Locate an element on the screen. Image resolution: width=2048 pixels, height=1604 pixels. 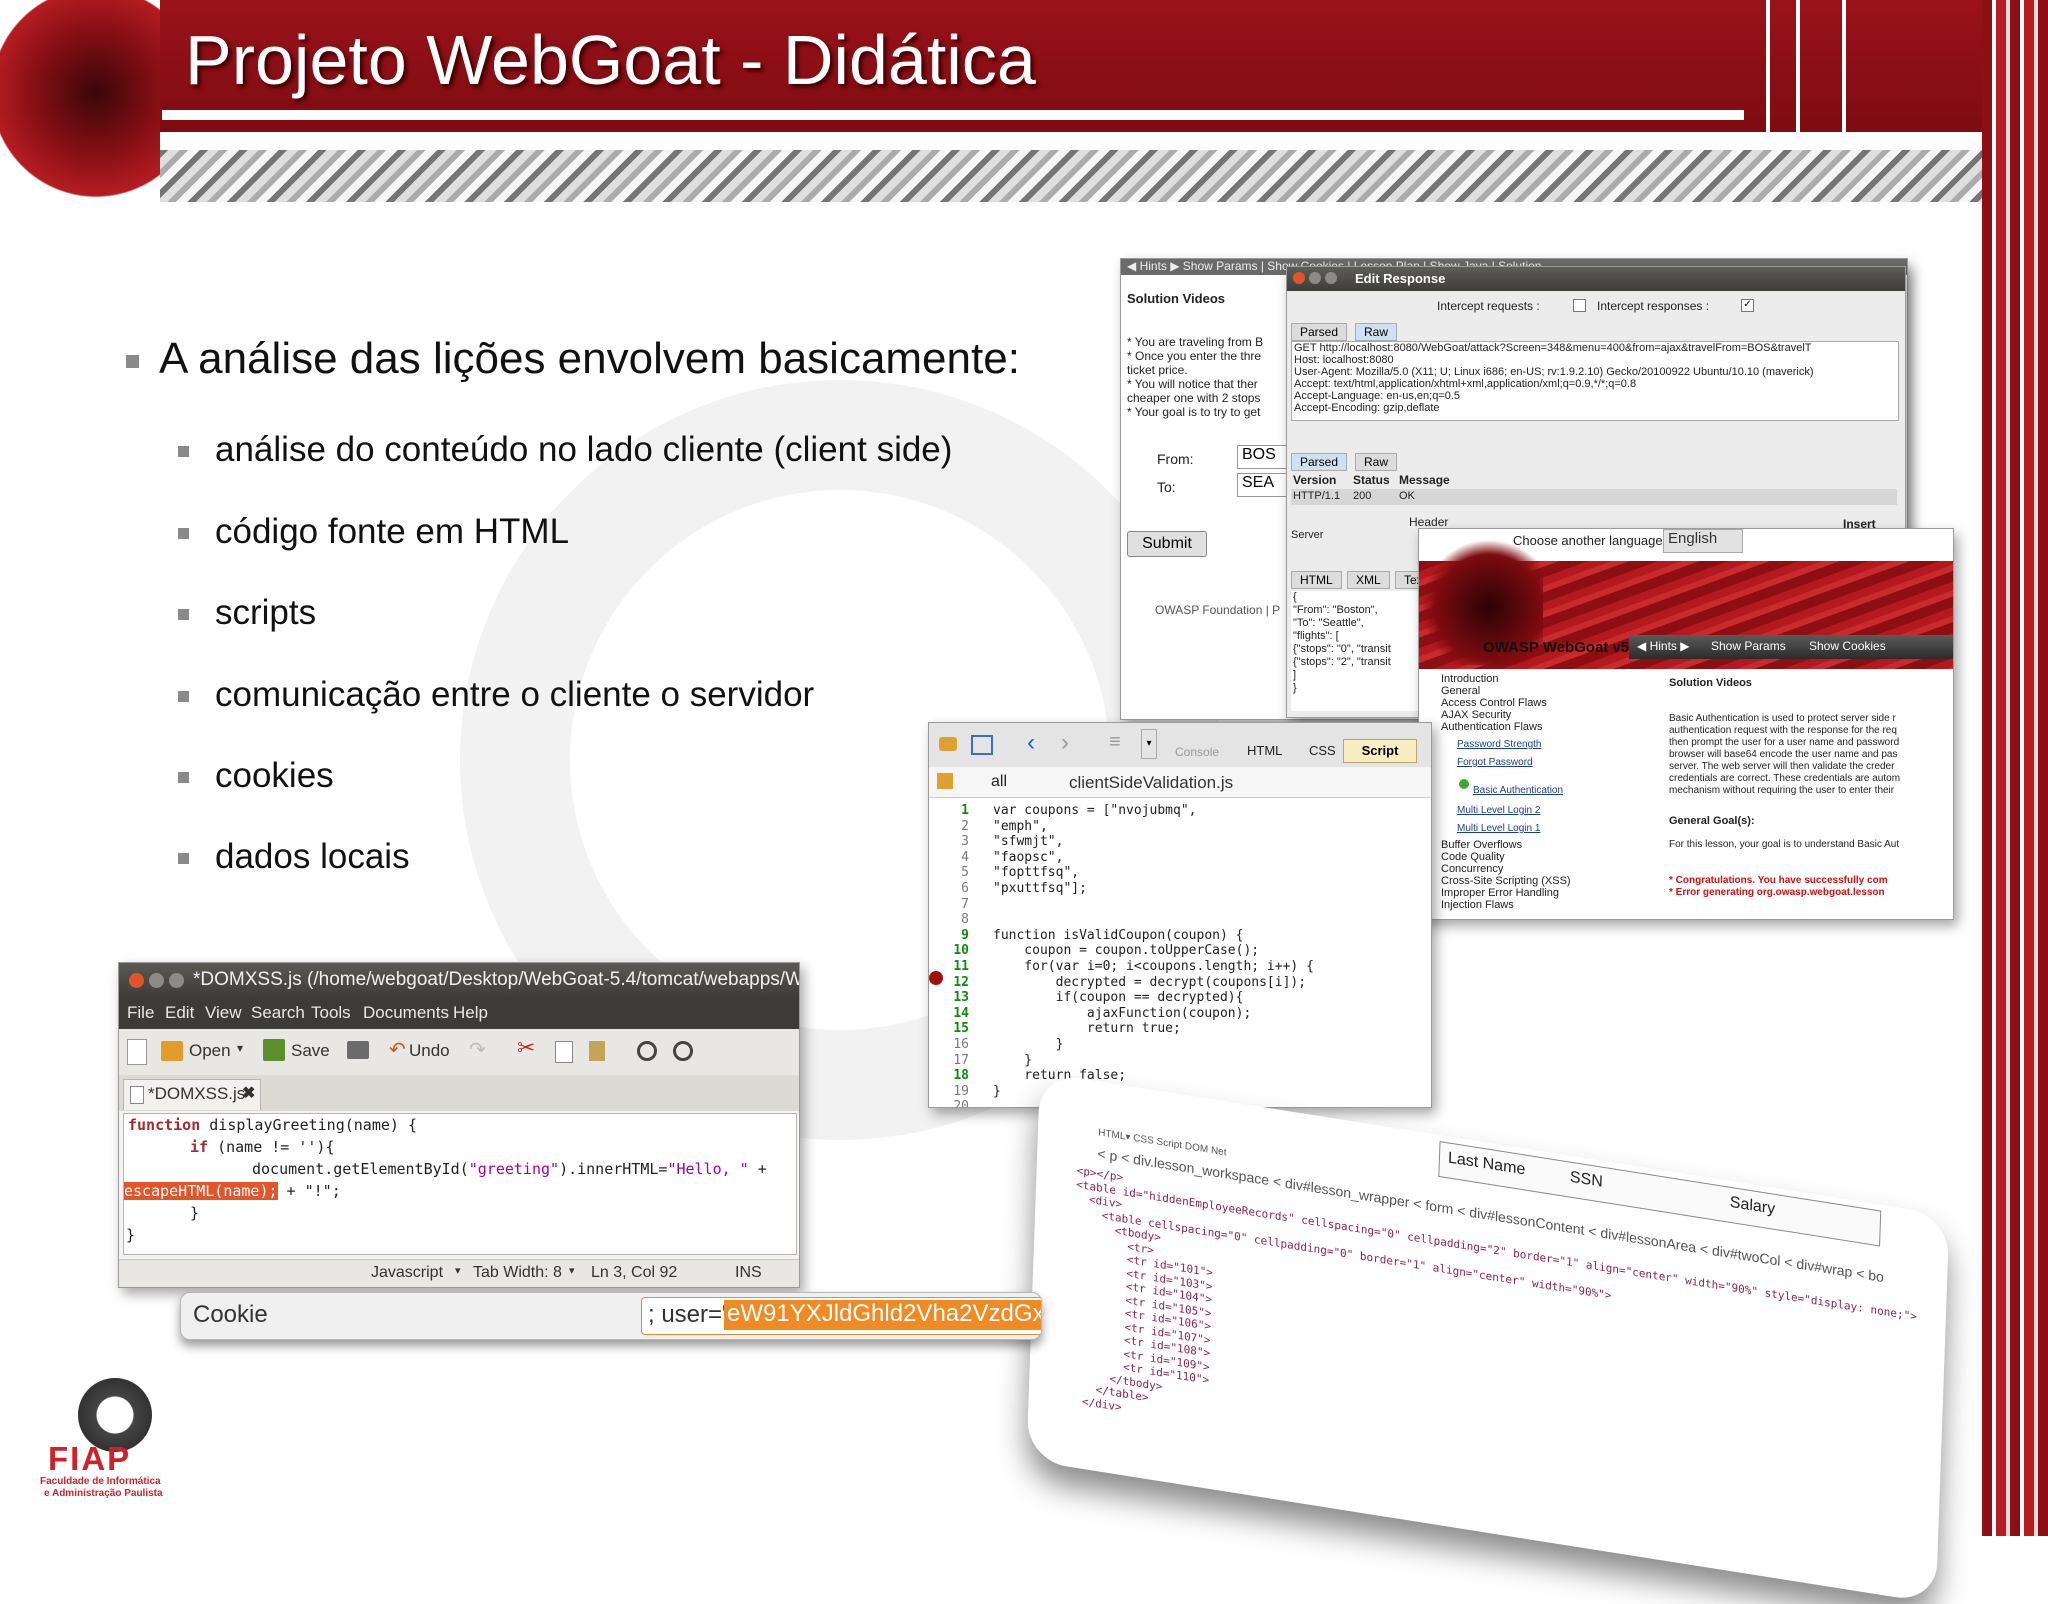
firebug-icon is located at coordinates (948, 744).